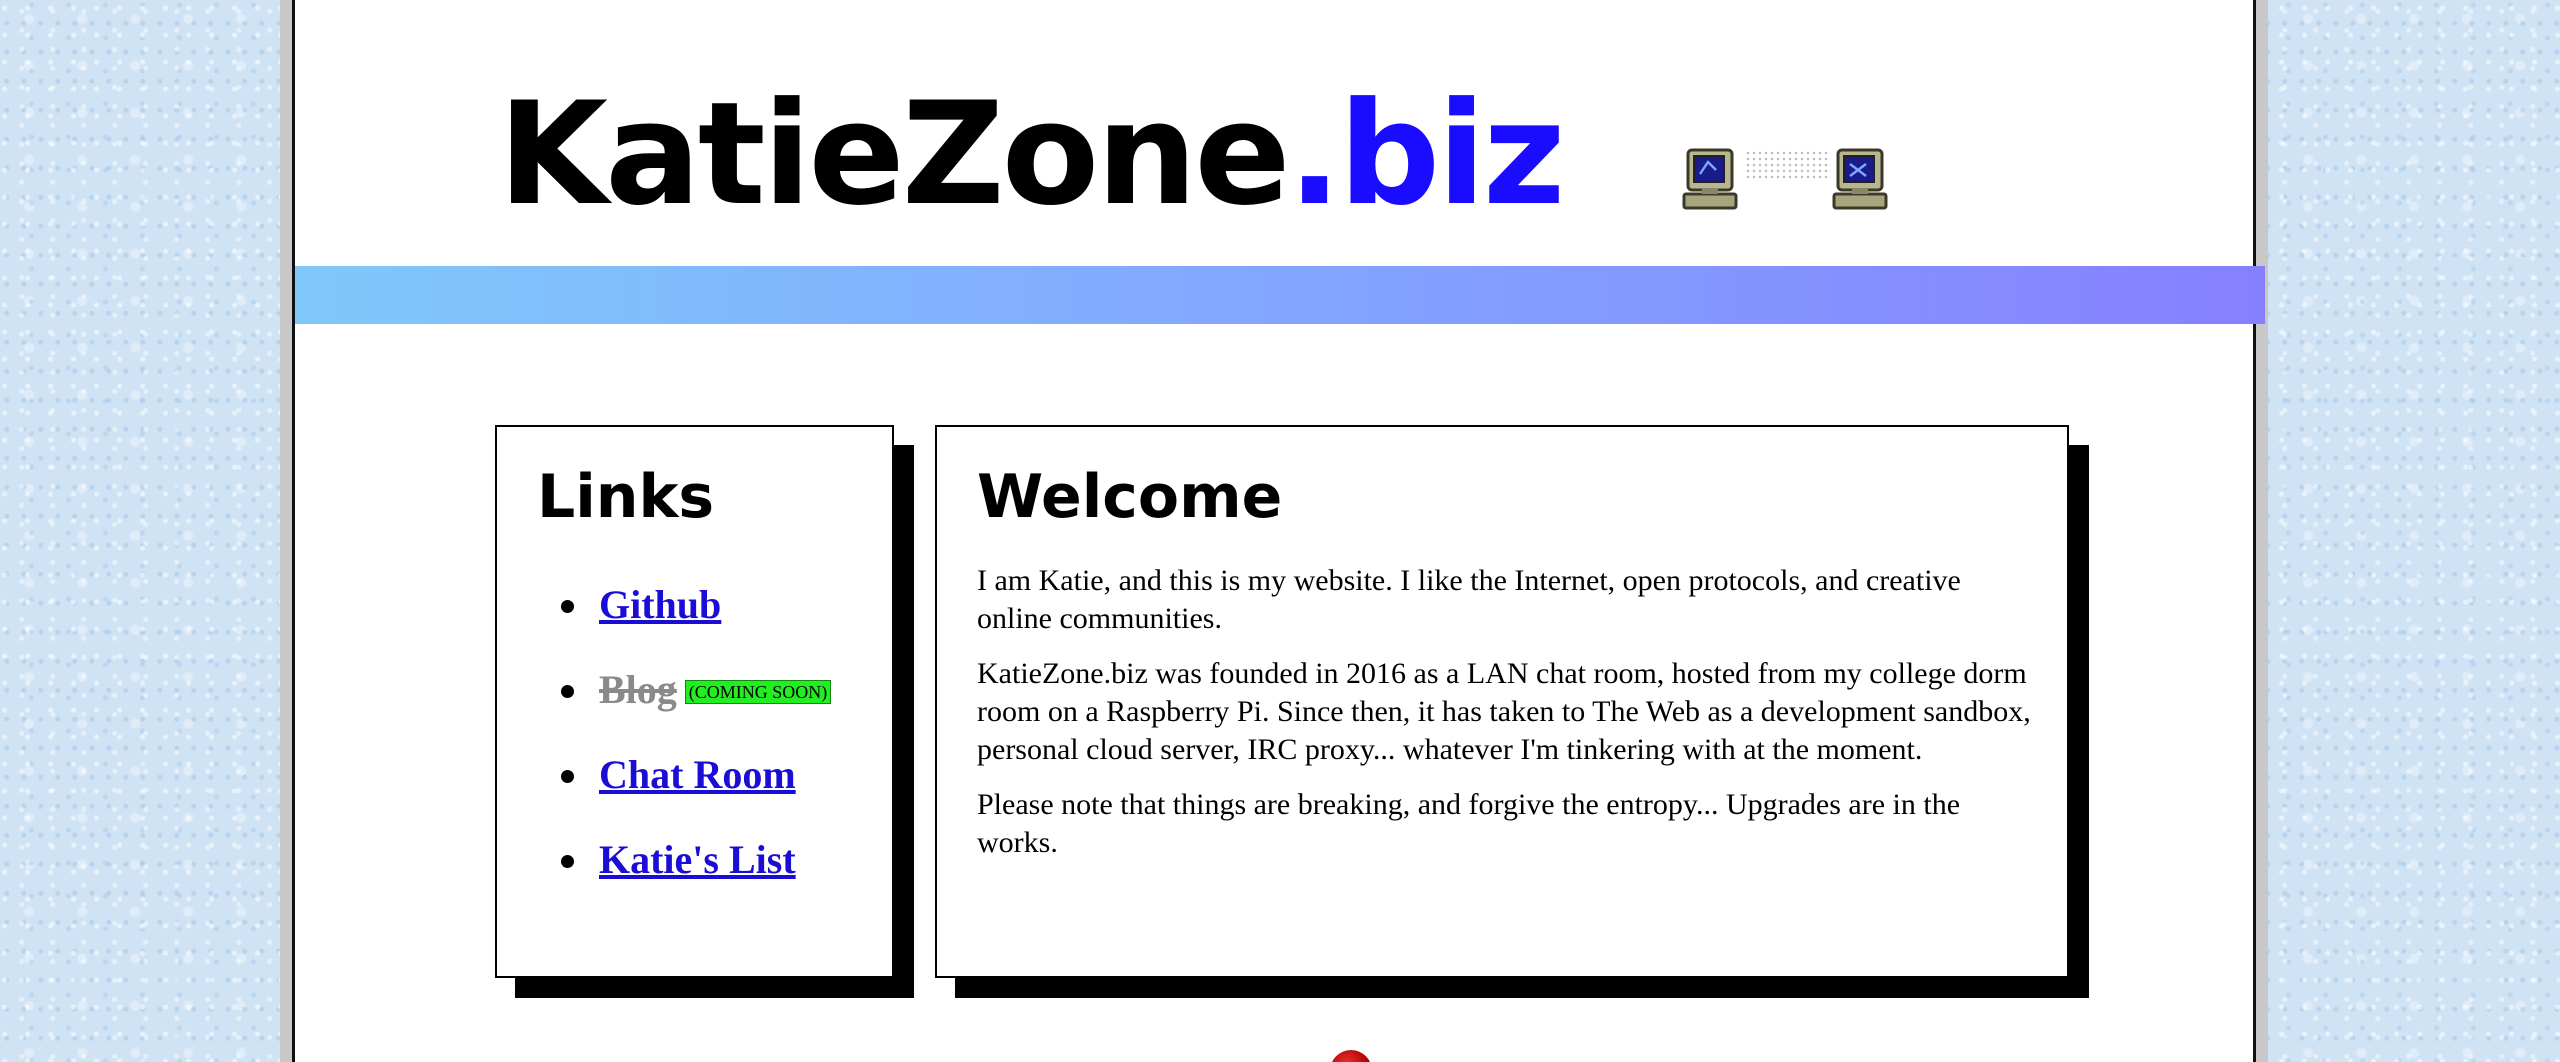  Describe the element at coordinates (1130, 497) in the screenshot. I see `welcome-heading: Welcome` at that location.